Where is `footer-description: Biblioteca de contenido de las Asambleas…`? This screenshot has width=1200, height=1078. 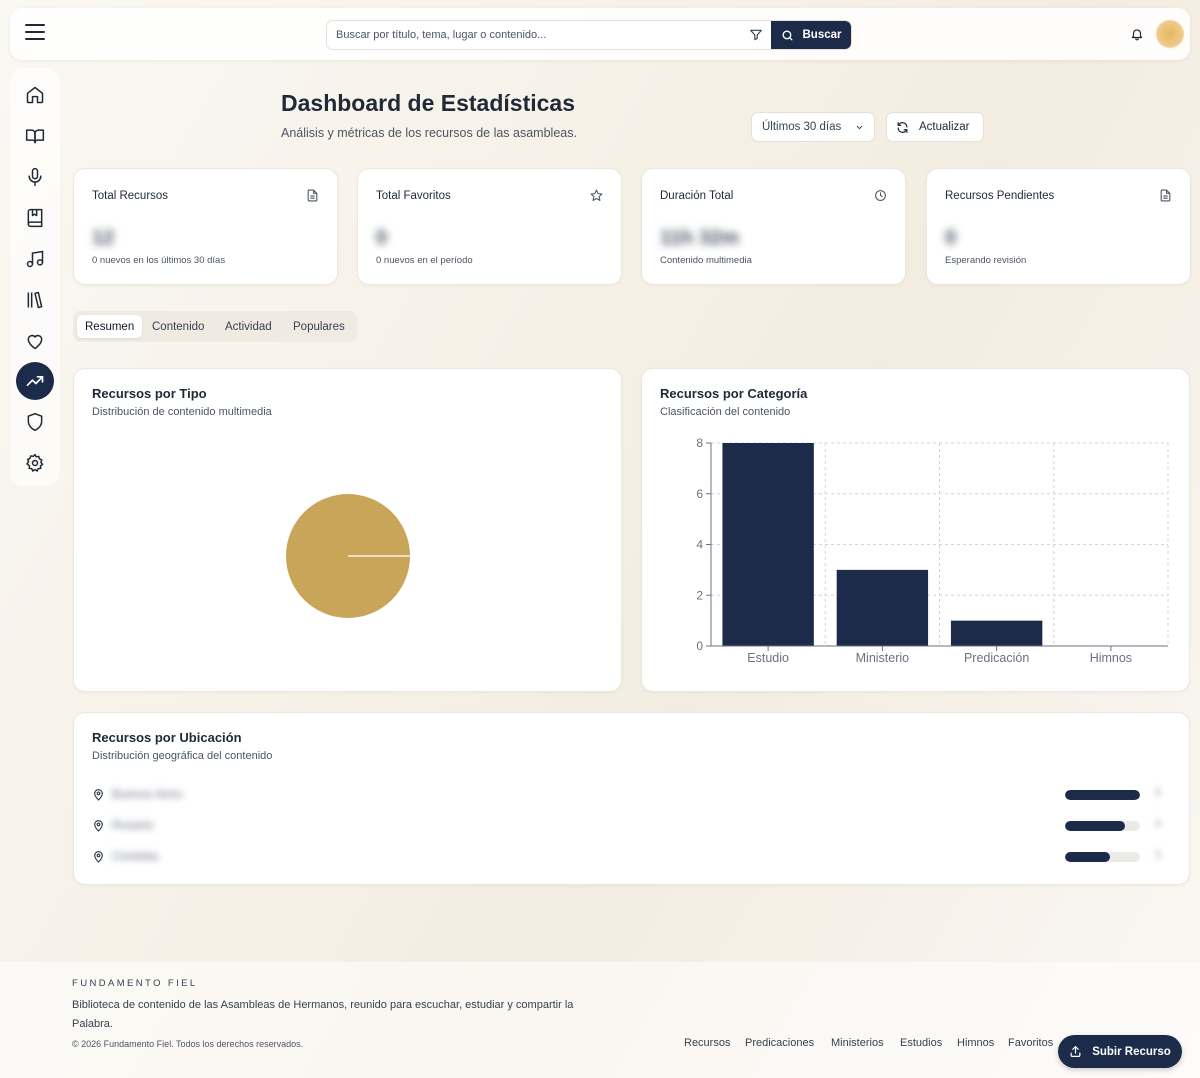 footer-description: Biblioteca de contenido de las Asambleas… is located at coordinates (323, 1014).